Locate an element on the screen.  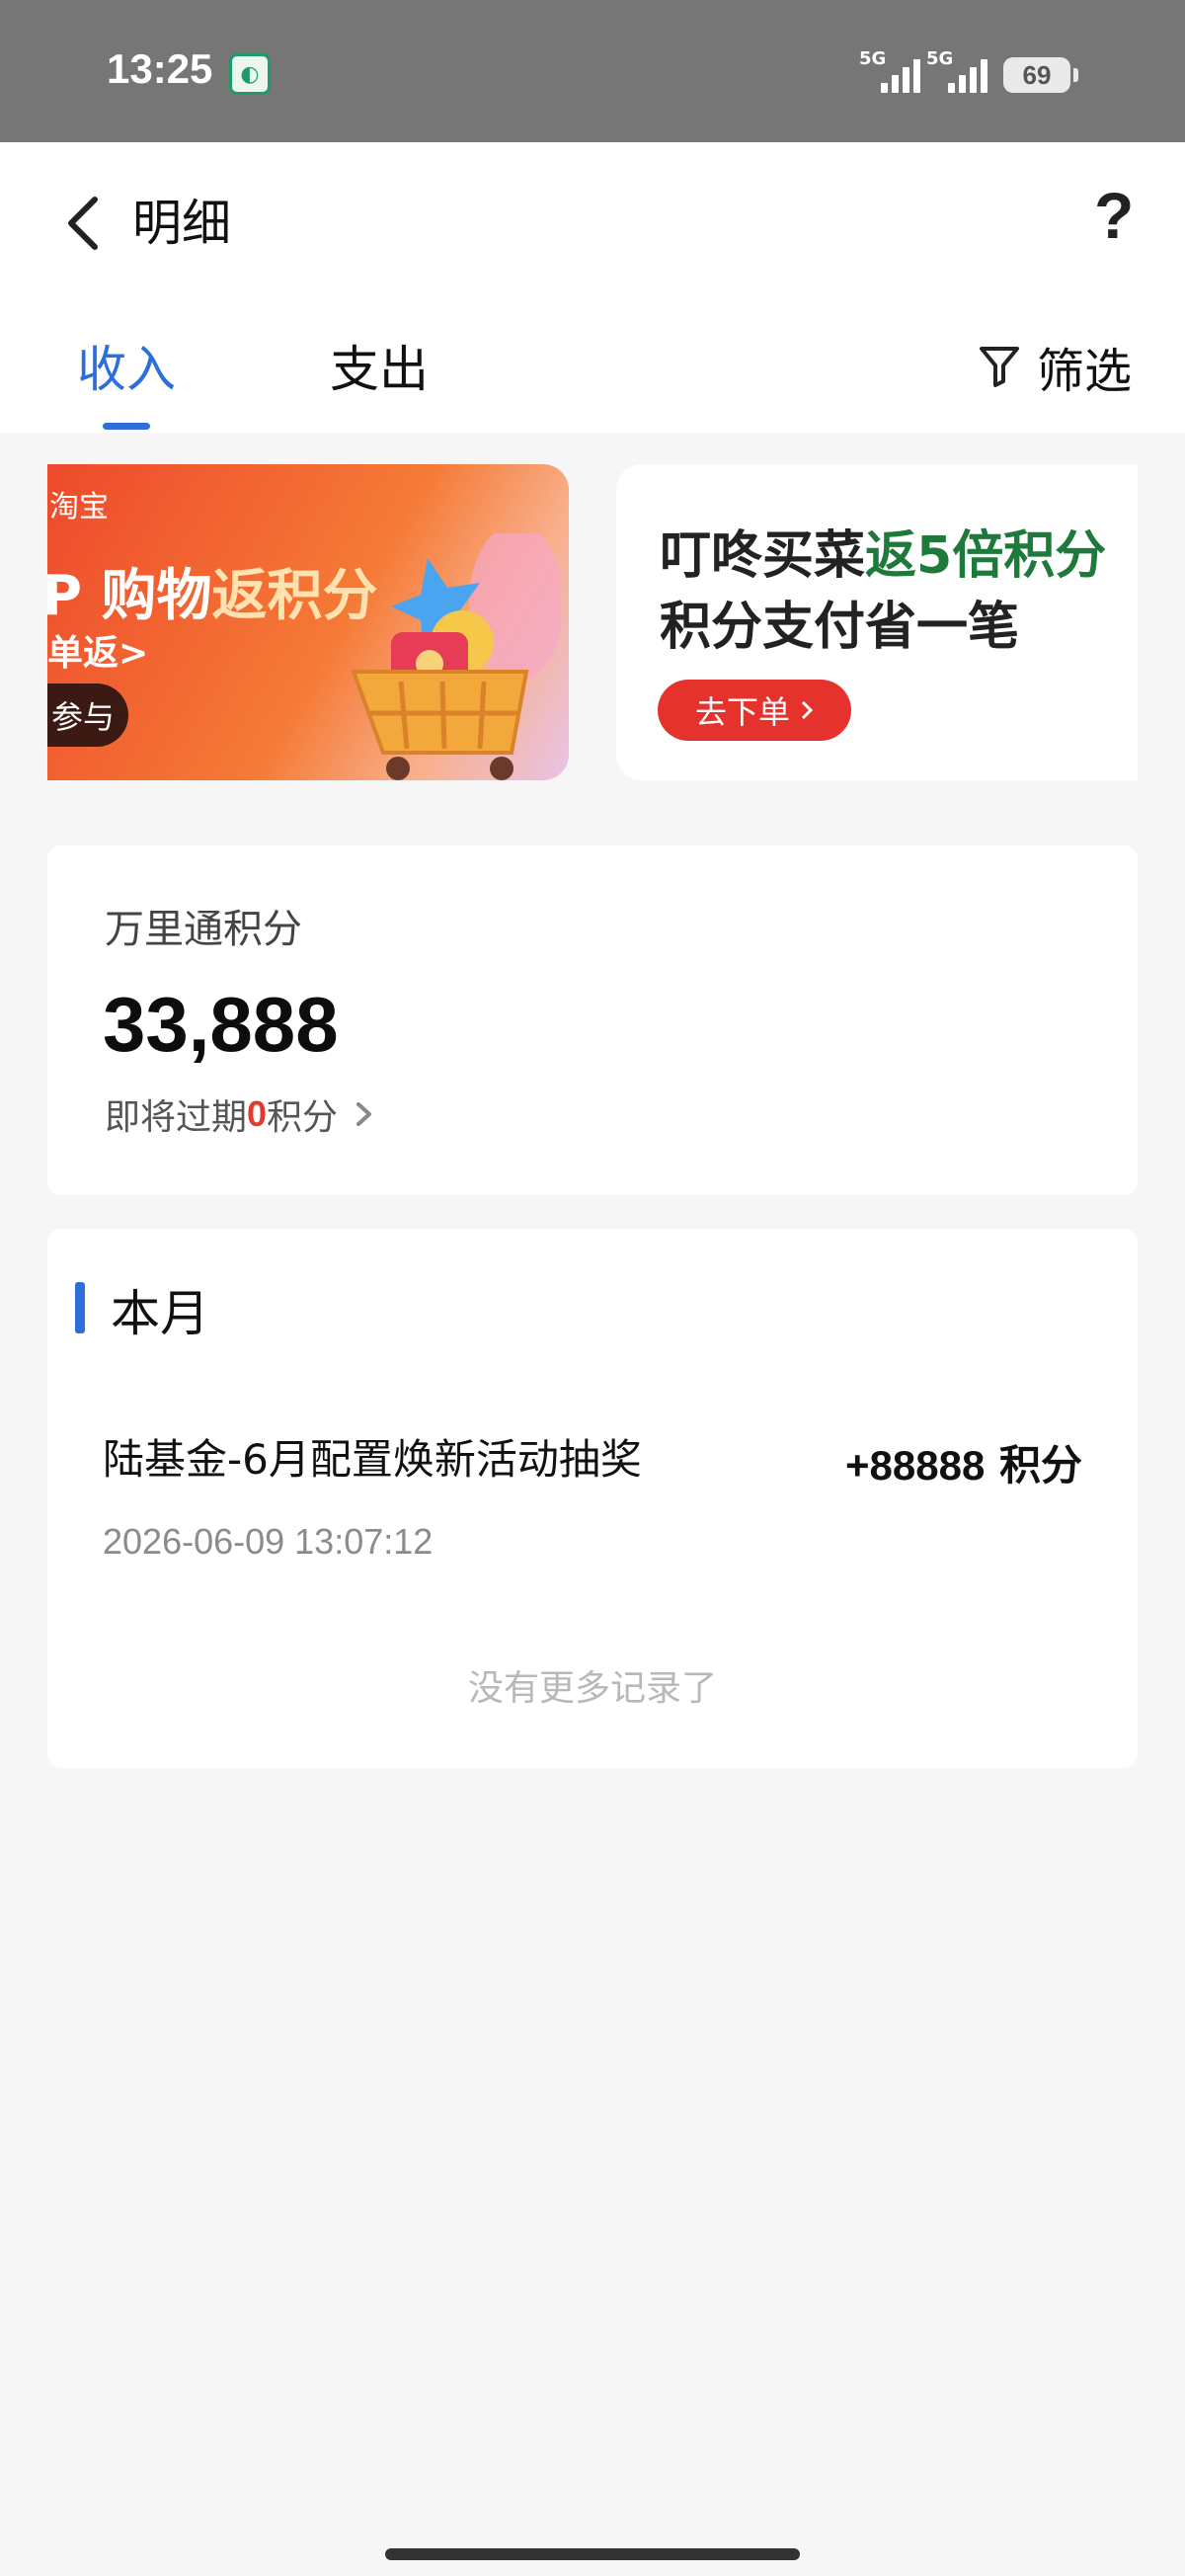
points-card: 万里通积分 33,888 即将过期 0 积分 is located at coordinates (592, 1020).